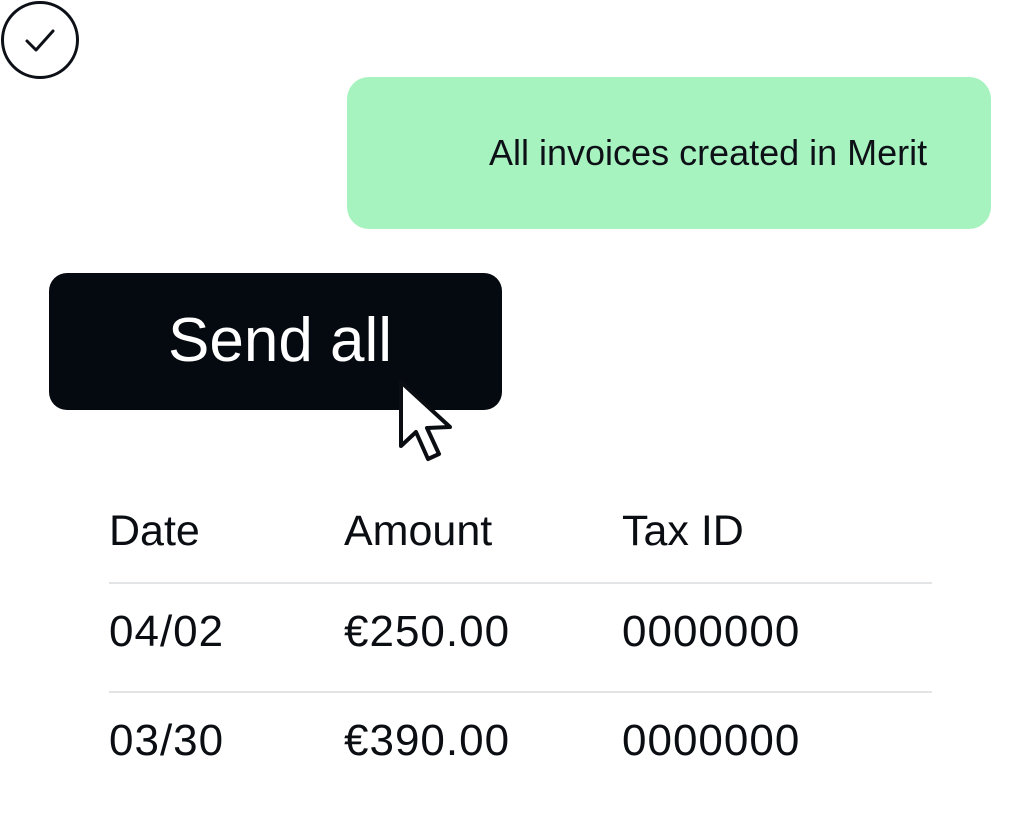  What do you see at coordinates (520, 747) in the screenshot?
I see `table-row: 03/30 €390.00 0000000` at bounding box center [520, 747].